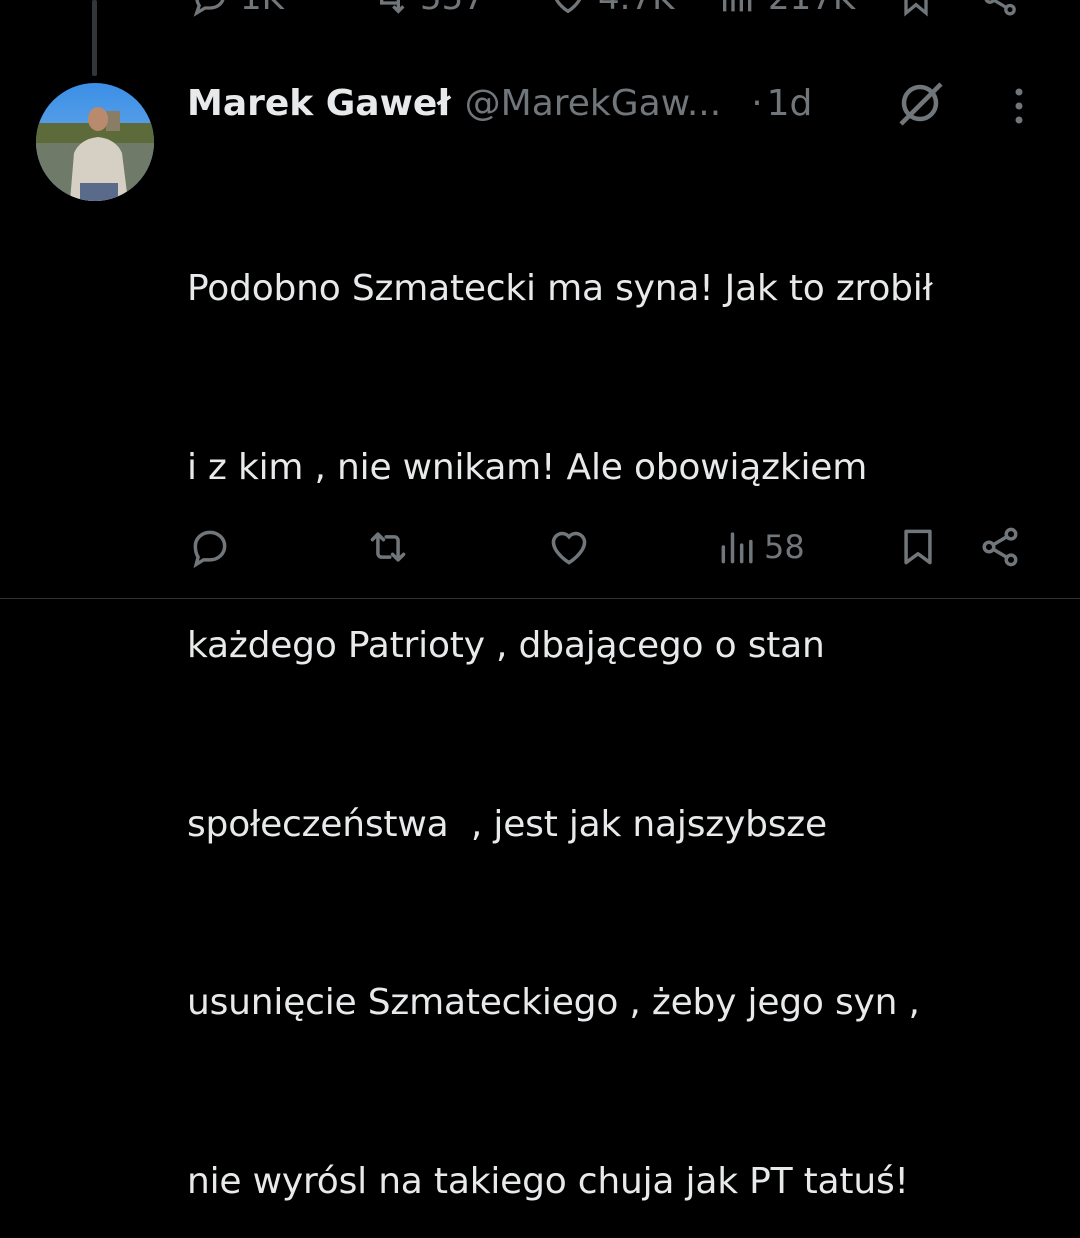  Describe the element at coordinates (1019, 106) in the screenshot. I see `more-vertical-icon` at that location.